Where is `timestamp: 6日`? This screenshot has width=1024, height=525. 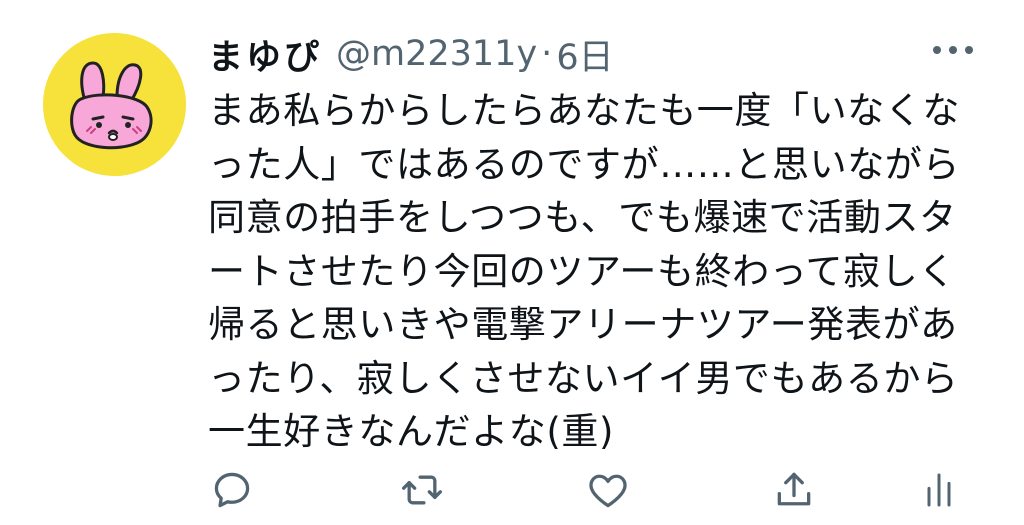 timestamp: 6日 is located at coordinates (584, 54).